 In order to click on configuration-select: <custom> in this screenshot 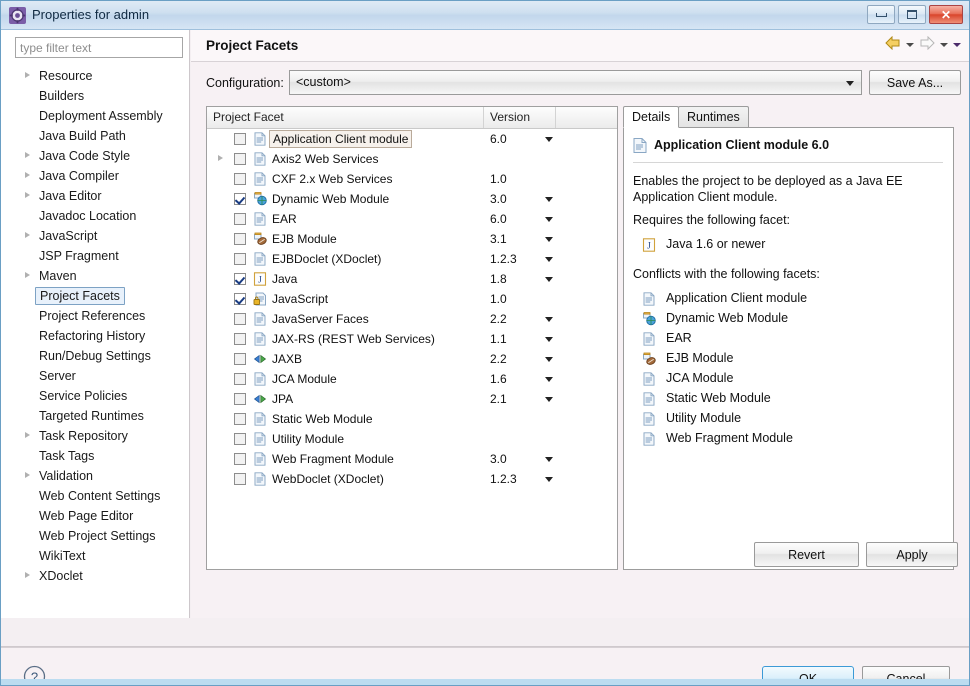, I will do `click(575, 82)`.